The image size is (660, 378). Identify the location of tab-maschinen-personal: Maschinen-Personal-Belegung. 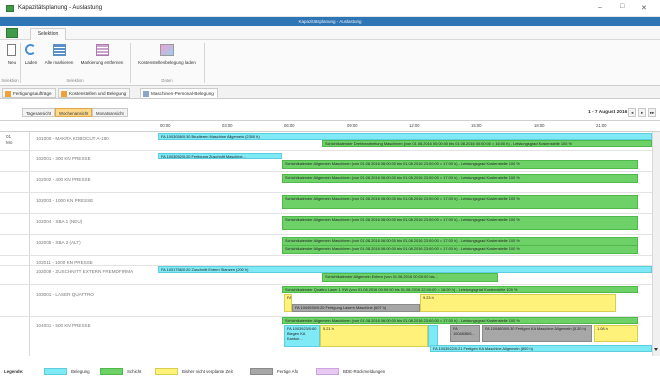
(179, 93).